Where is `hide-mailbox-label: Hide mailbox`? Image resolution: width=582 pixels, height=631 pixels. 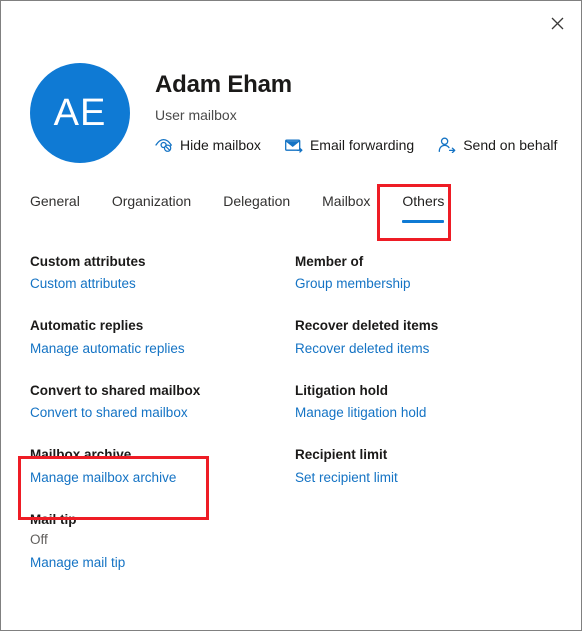
hide-mailbox-label: Hide mailbox is located at coordinates (220, 145).